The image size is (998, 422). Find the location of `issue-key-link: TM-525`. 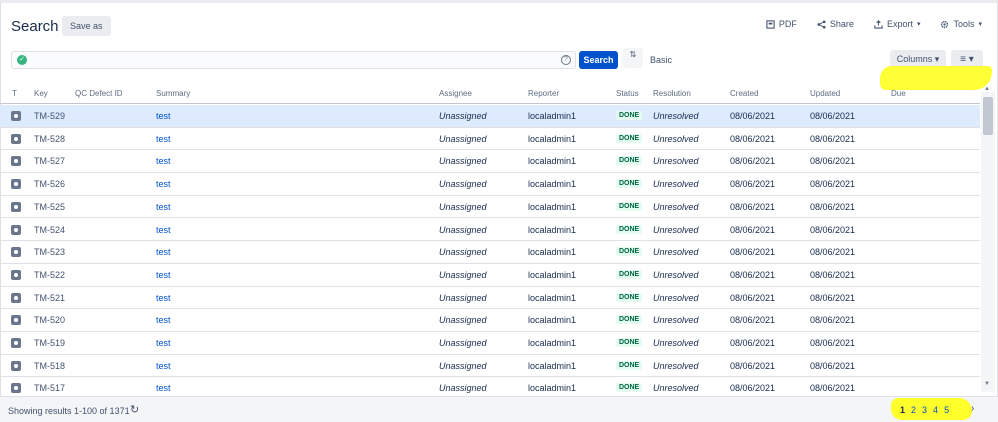

issue-key-link: TM-525 is located at coordinates (49, 207).